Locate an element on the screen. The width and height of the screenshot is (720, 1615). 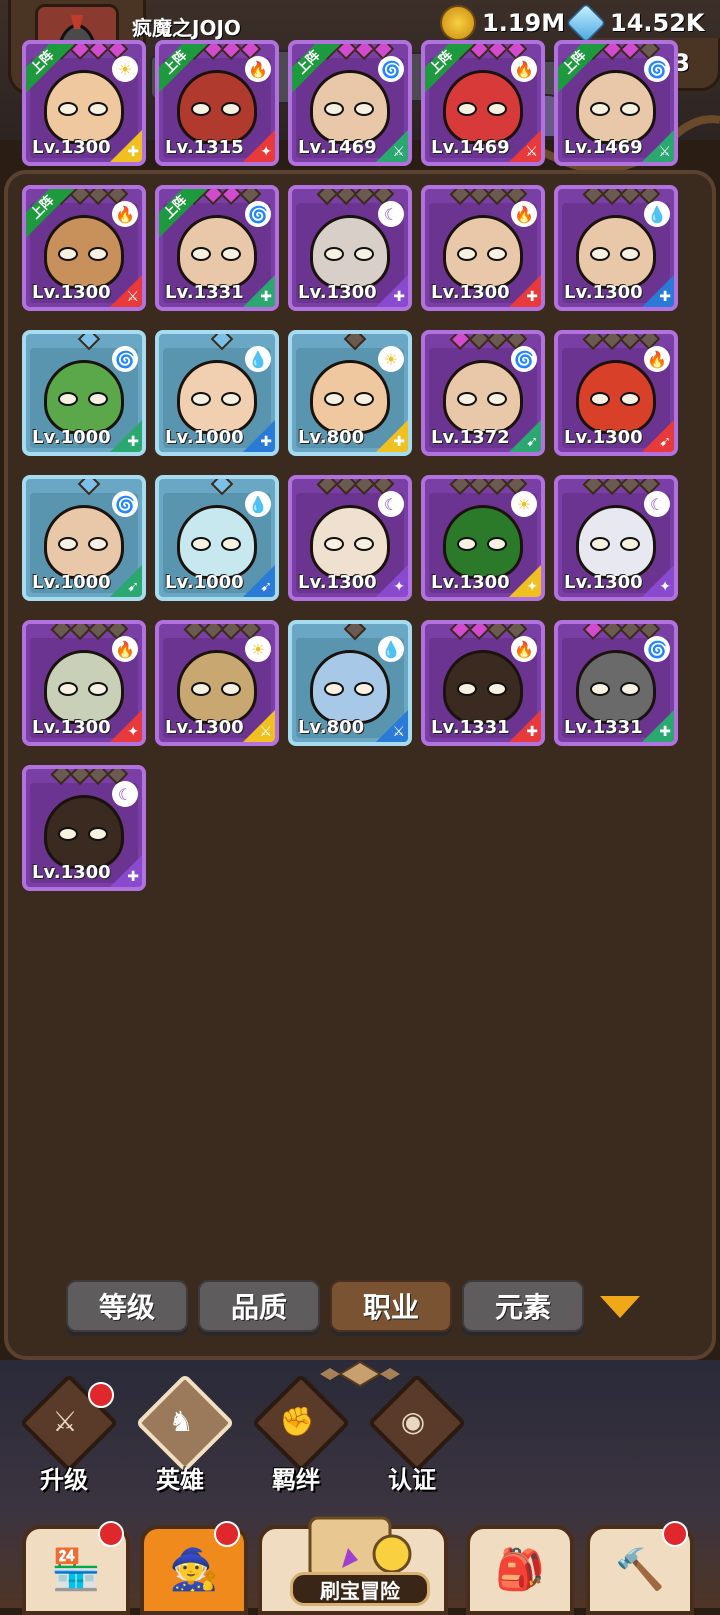
hero-label: 英雄 is located at coordinates (180, 1480).